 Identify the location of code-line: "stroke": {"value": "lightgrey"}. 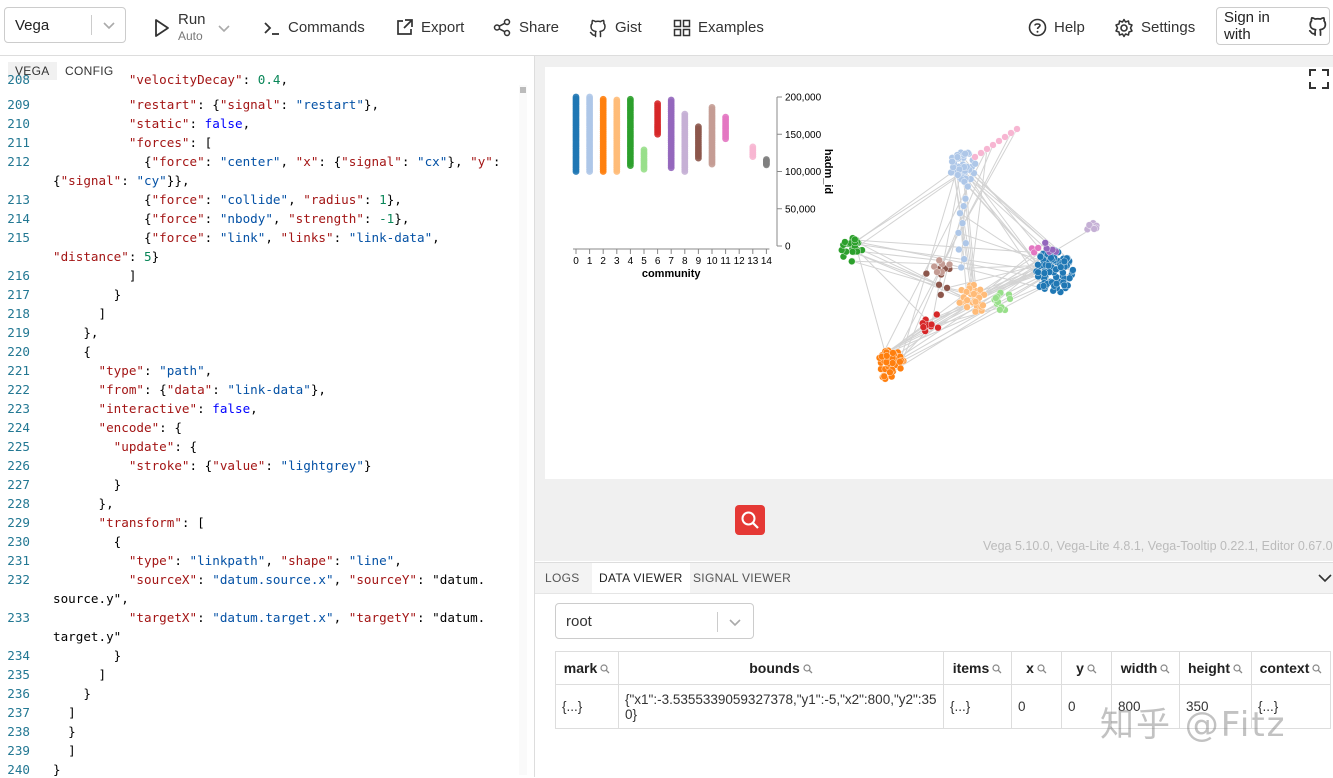
(212, 465).